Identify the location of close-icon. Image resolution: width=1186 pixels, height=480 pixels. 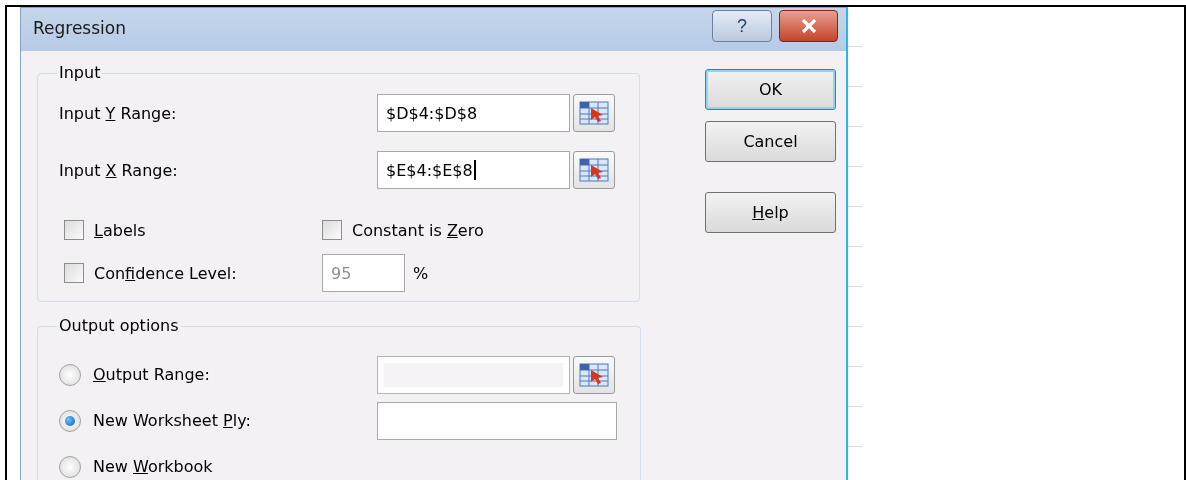
(808, 26).